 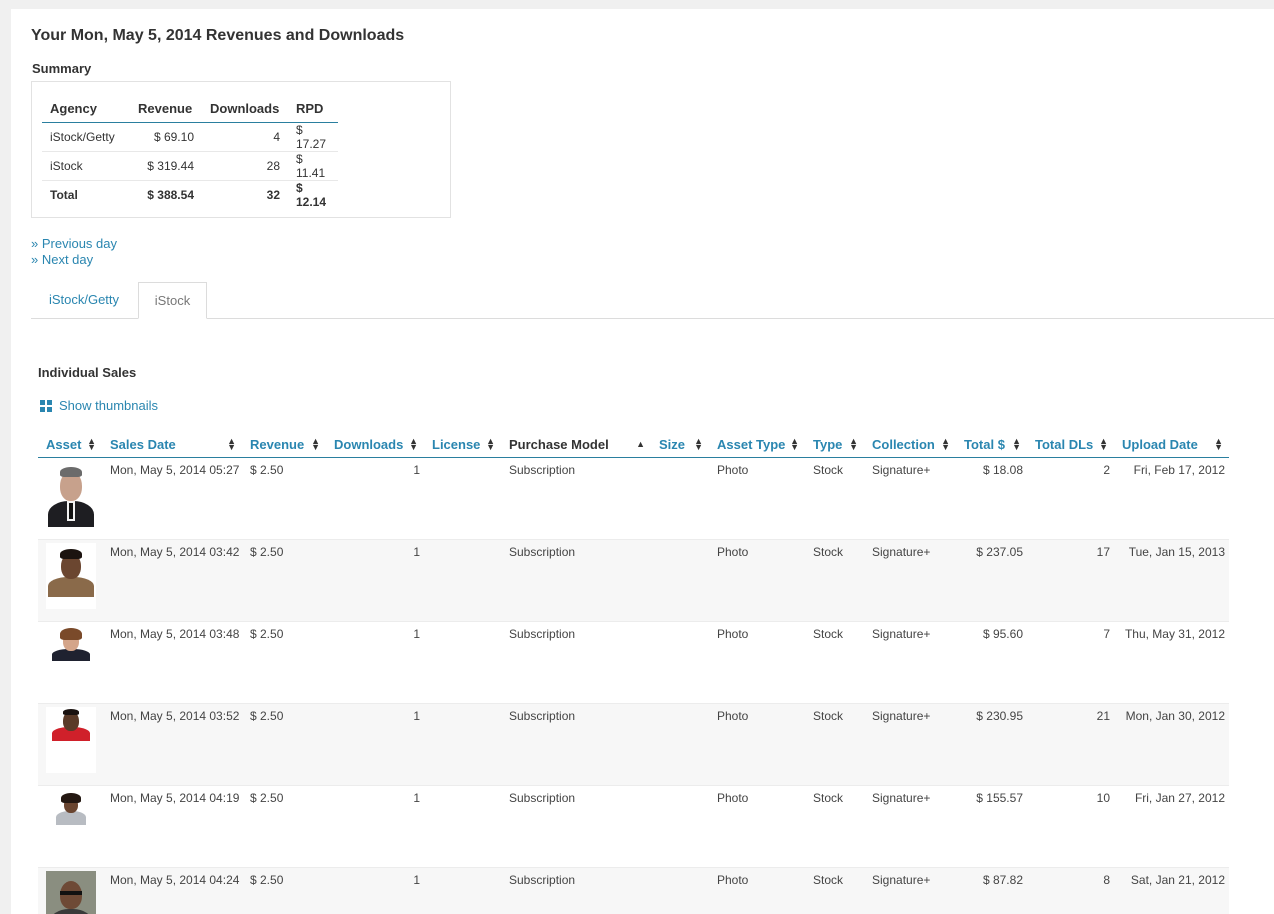 What do you see at coordinates (313, 194) in the screenshot?
I see `summary-total-rpd: $ 12.14` at bounding box center [313, 194].